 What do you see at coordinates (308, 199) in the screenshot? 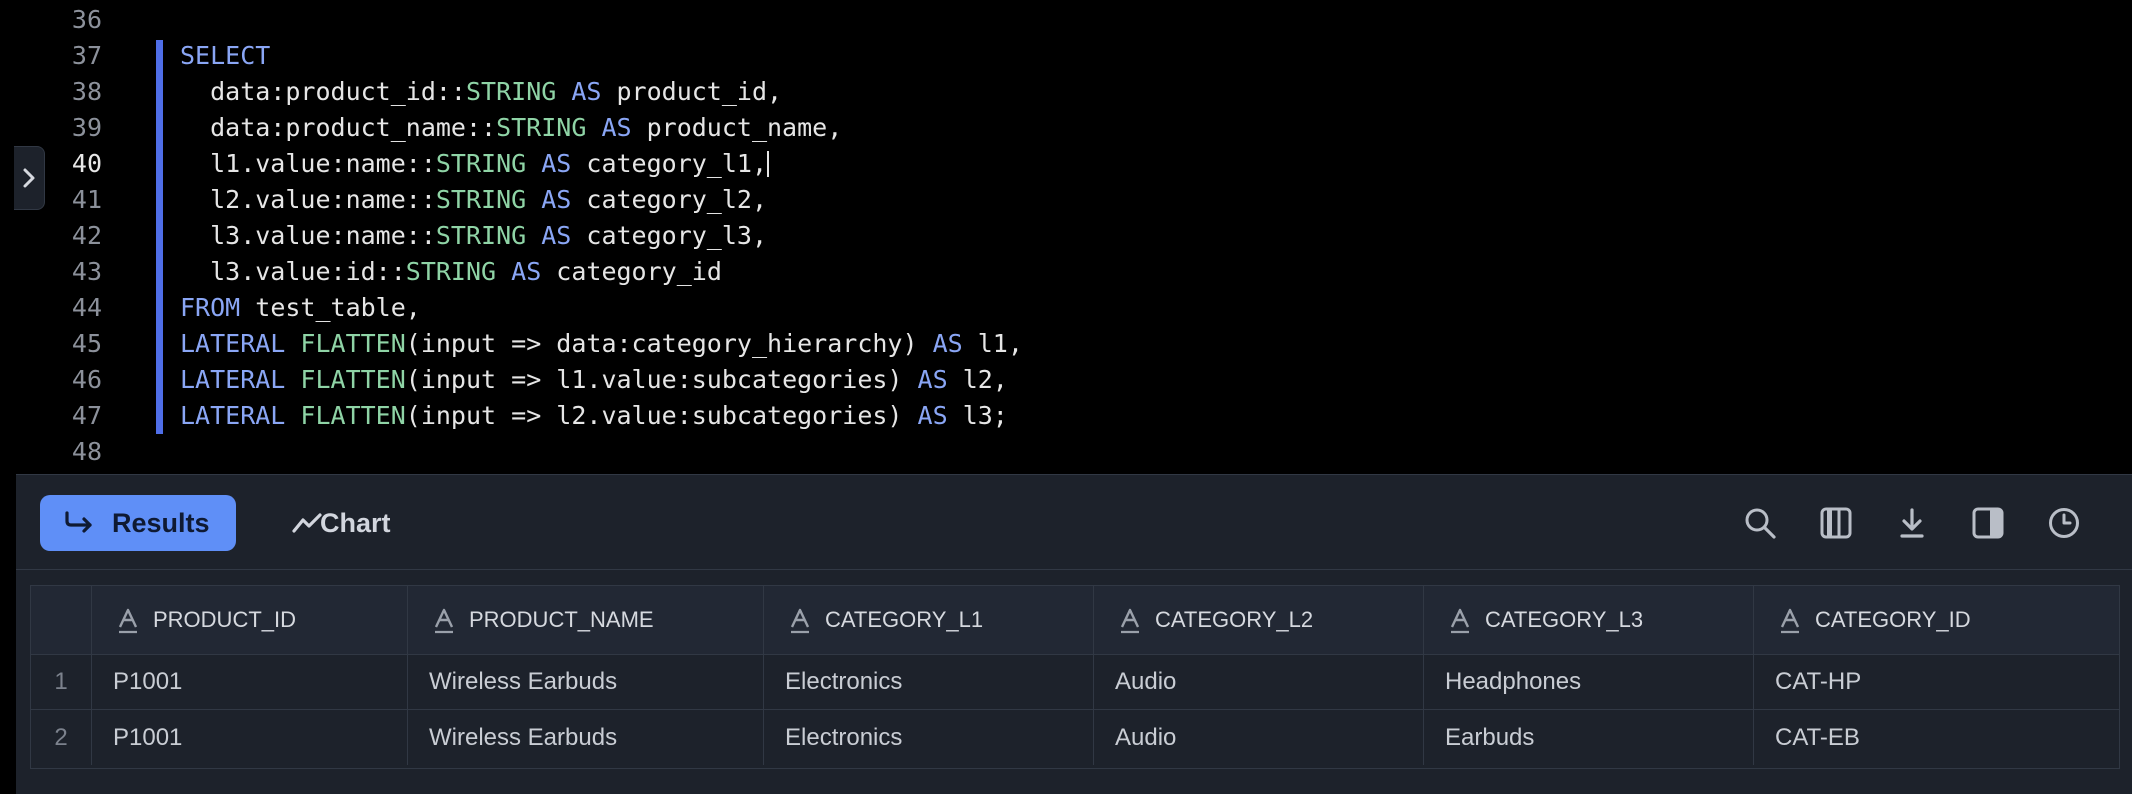
I see `code-token: l2.value:name::` at bounding box center [308, 199].